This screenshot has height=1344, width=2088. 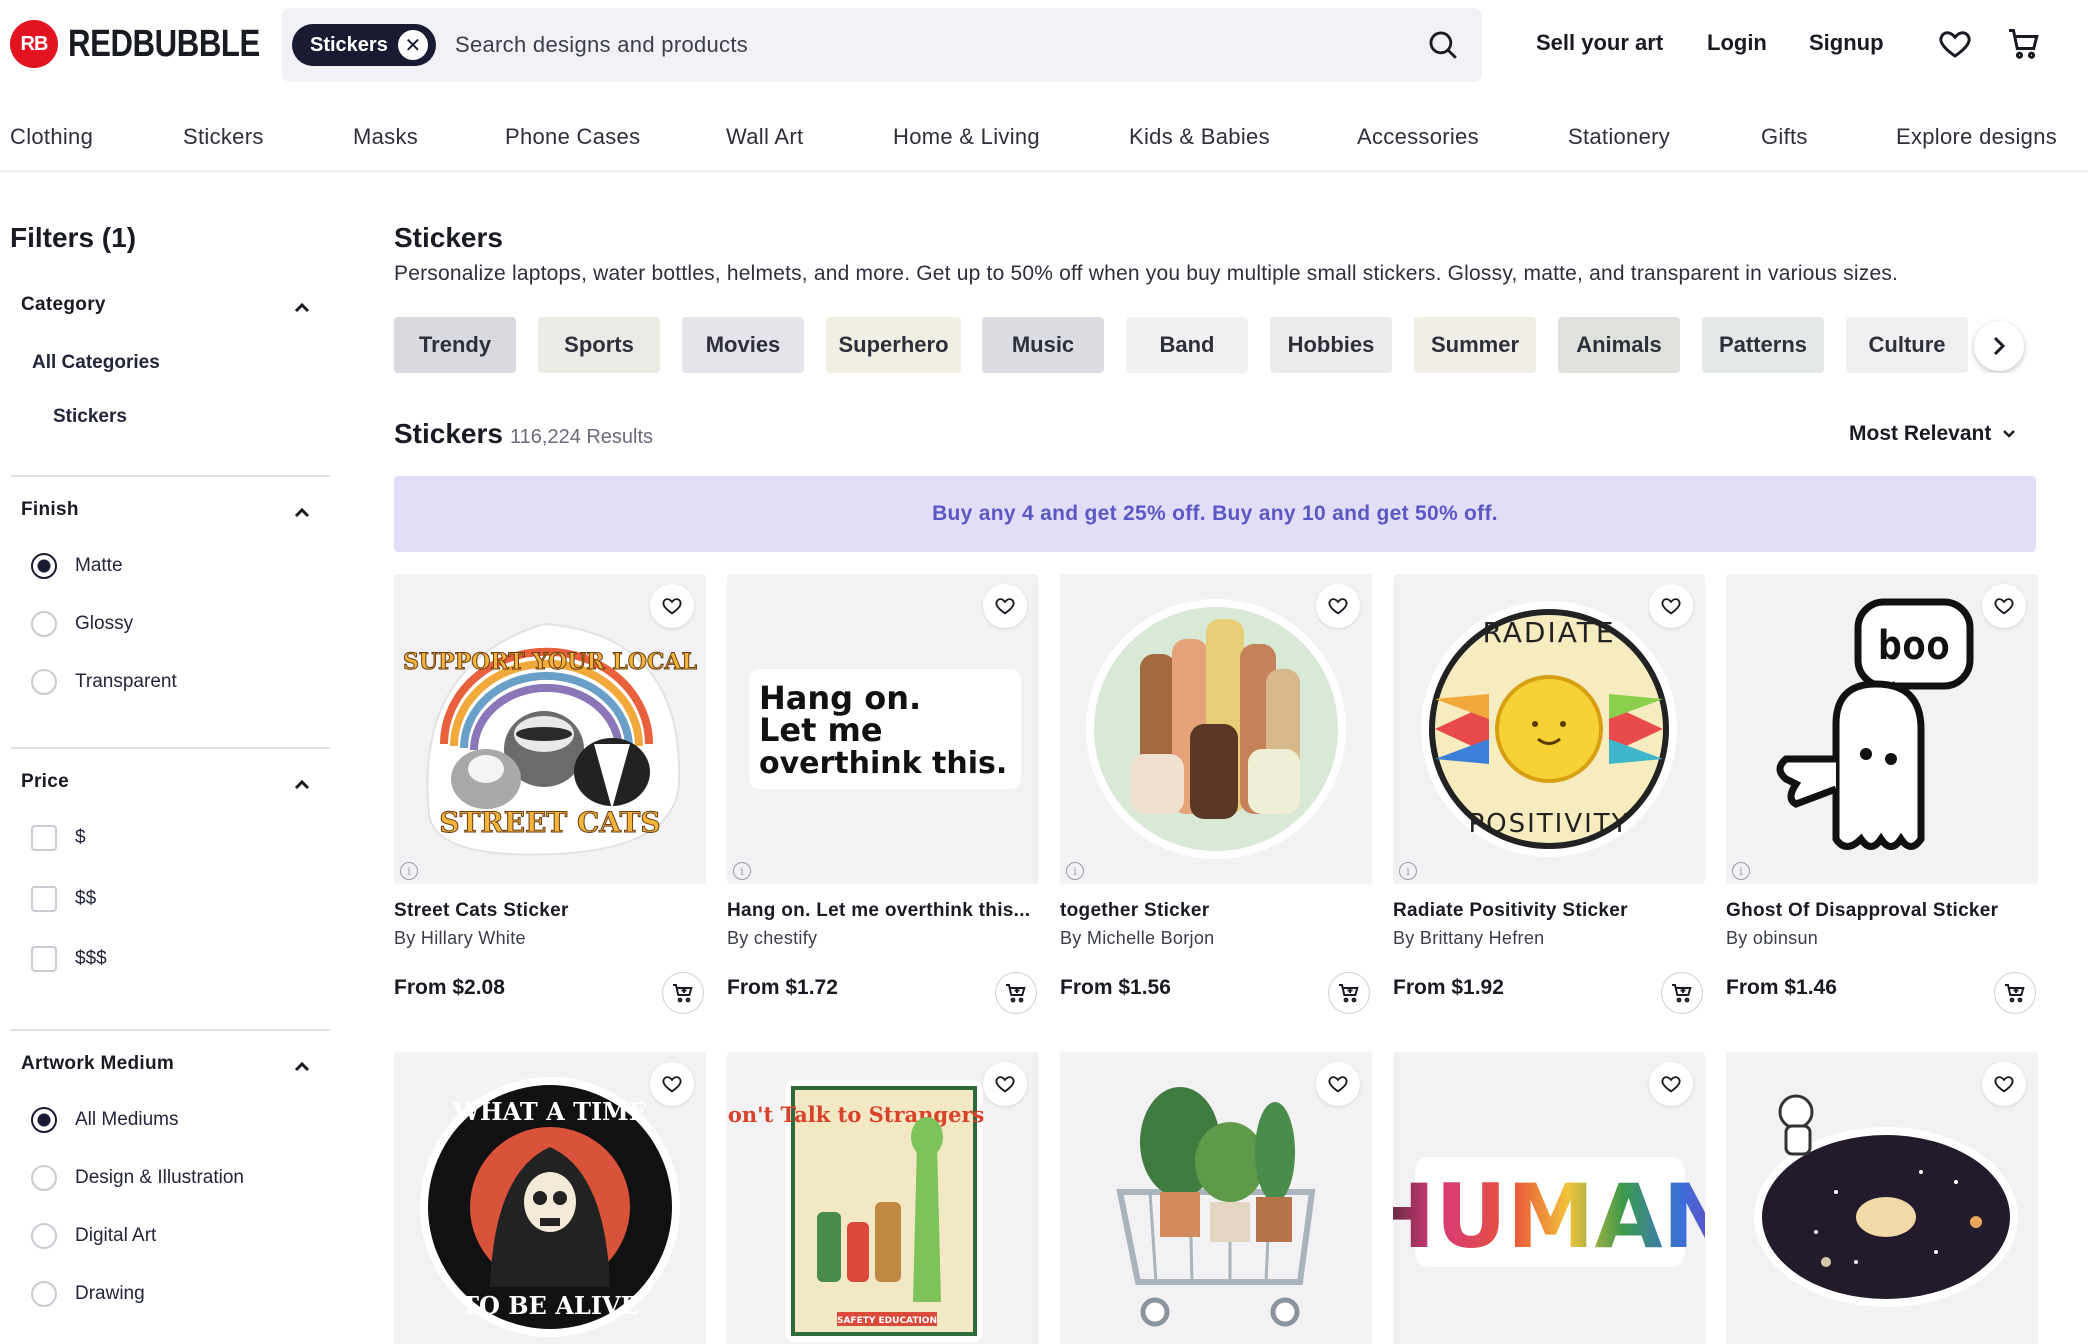 I want to click on product-card: Don't Talk to Strangers SAFETY EDUCATION, so click(x=883, y=1198).